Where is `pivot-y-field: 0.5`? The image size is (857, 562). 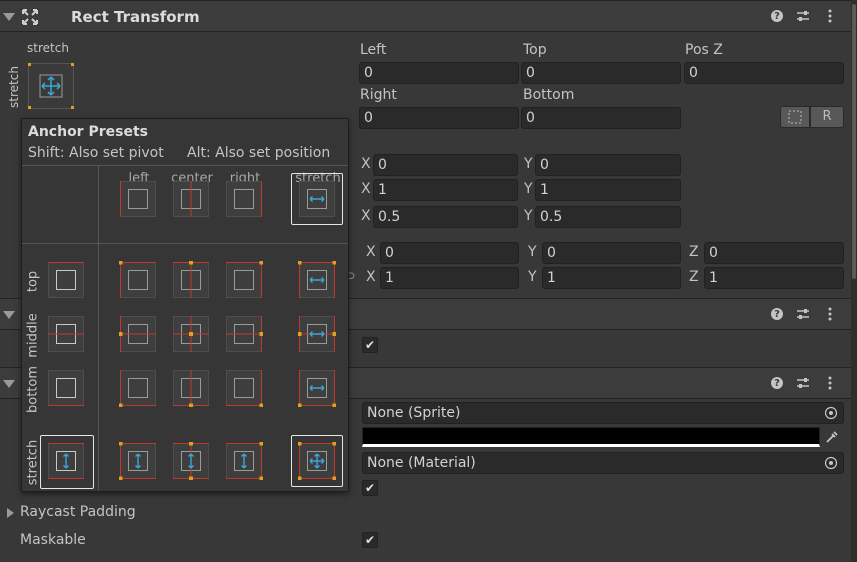 pivot-y-field: 0.5 is located at coordinates (608, 217).